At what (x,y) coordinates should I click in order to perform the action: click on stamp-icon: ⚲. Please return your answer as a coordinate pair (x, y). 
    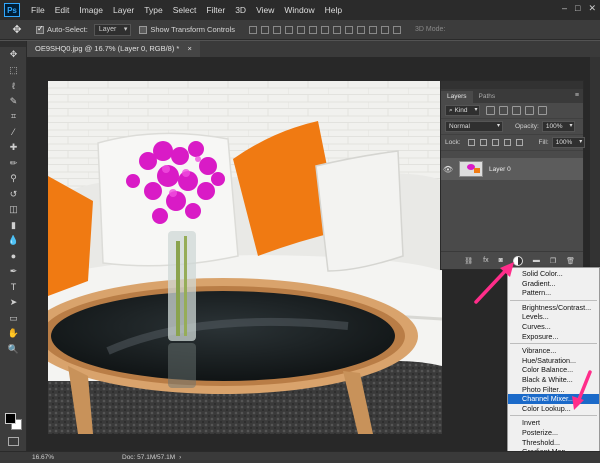
    Looking at the image, I should click on (13, 179).